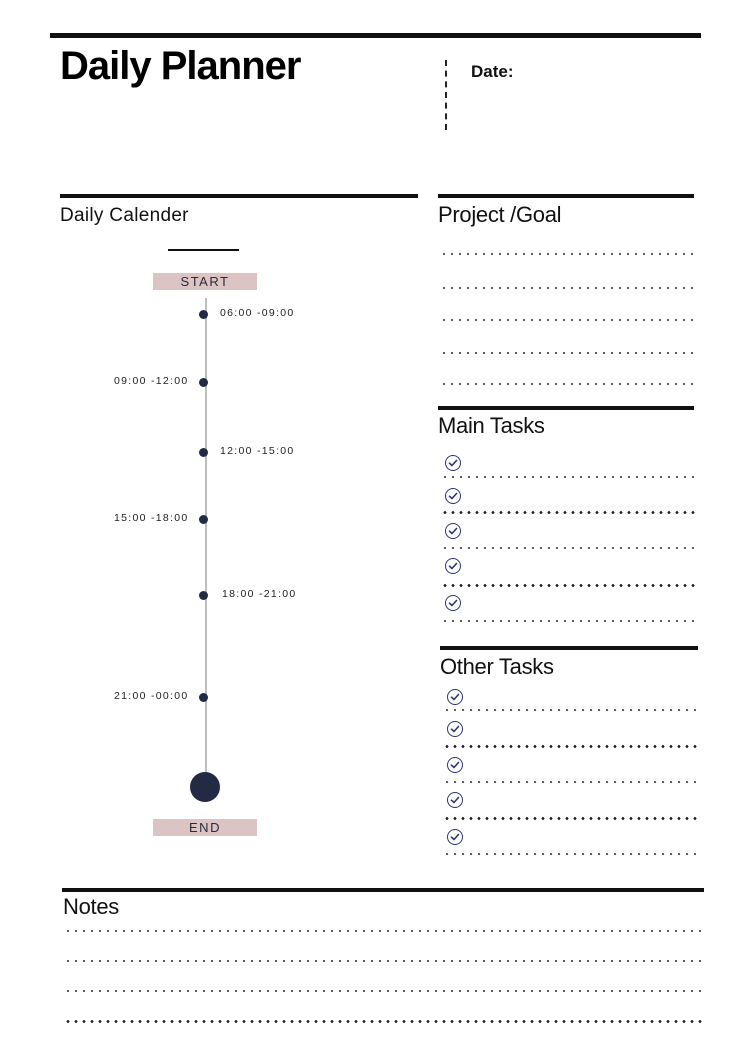  I want to click on page-title: Daily Planner, so click(180, 66).